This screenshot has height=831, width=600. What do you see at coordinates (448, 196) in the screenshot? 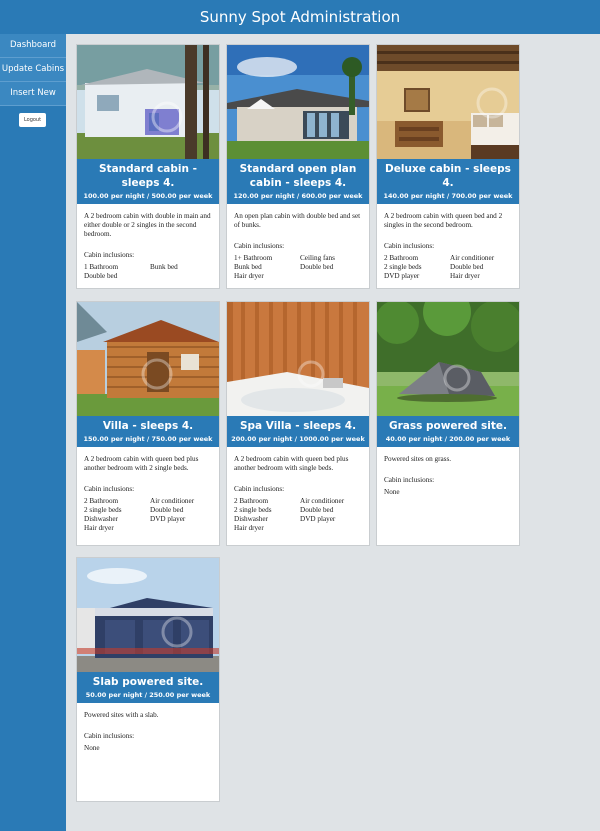
I see `cabin-price: 140.00 per night / 700.00 per week` at bounding box center [448, 196].